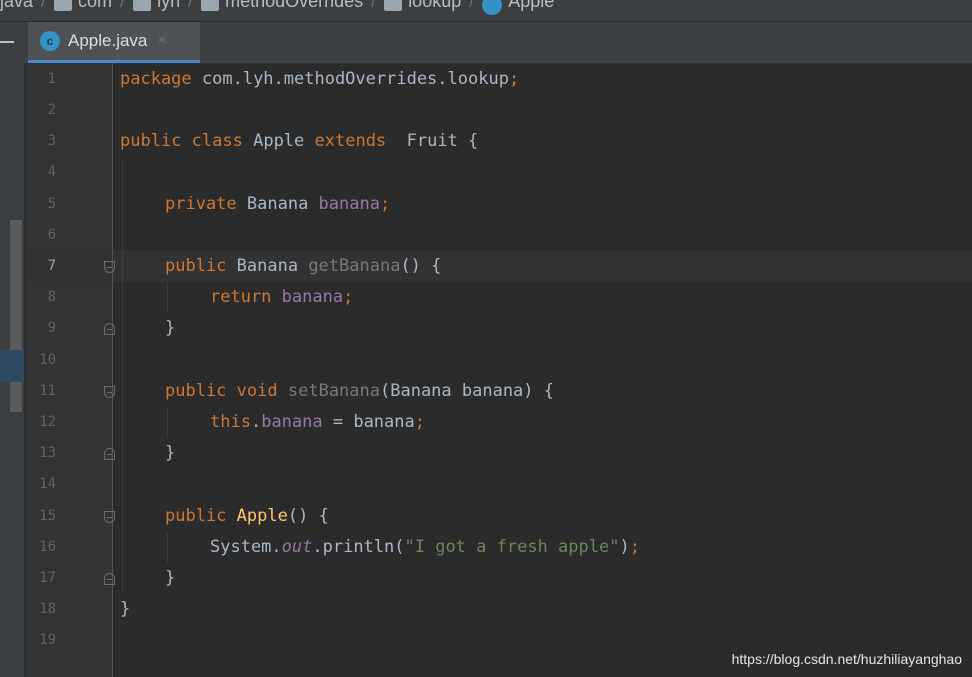 This screenshot has height=677, width=972. I want to click on code-line-11: public void setBanana(Banana banana) {, so click(359, 391).